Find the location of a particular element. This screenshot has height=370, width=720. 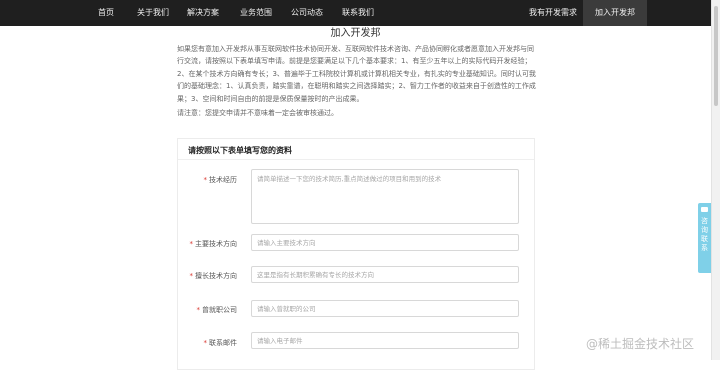

field-label-expert-tech: * 擅长技术方向 is located at coordinates (202, 276).